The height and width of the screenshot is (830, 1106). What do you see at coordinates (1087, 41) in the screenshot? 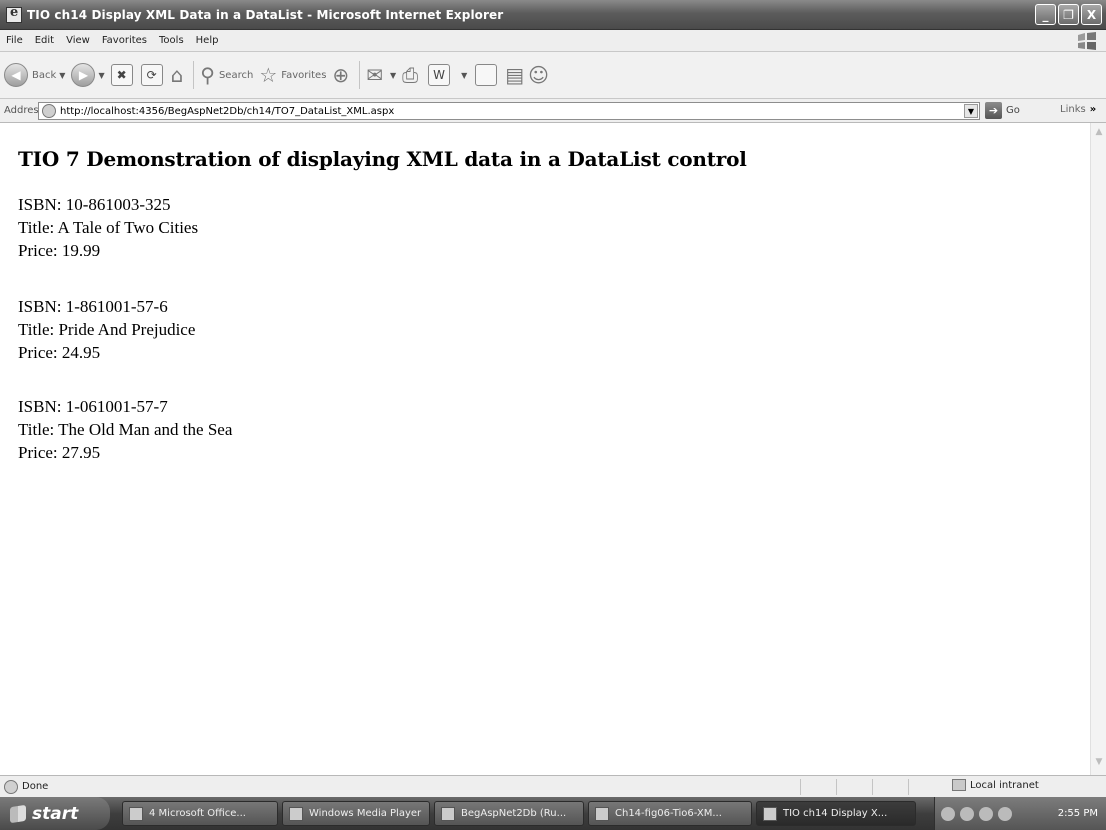
I see `windows-flag-icon` at bounding box center [1087, 41].